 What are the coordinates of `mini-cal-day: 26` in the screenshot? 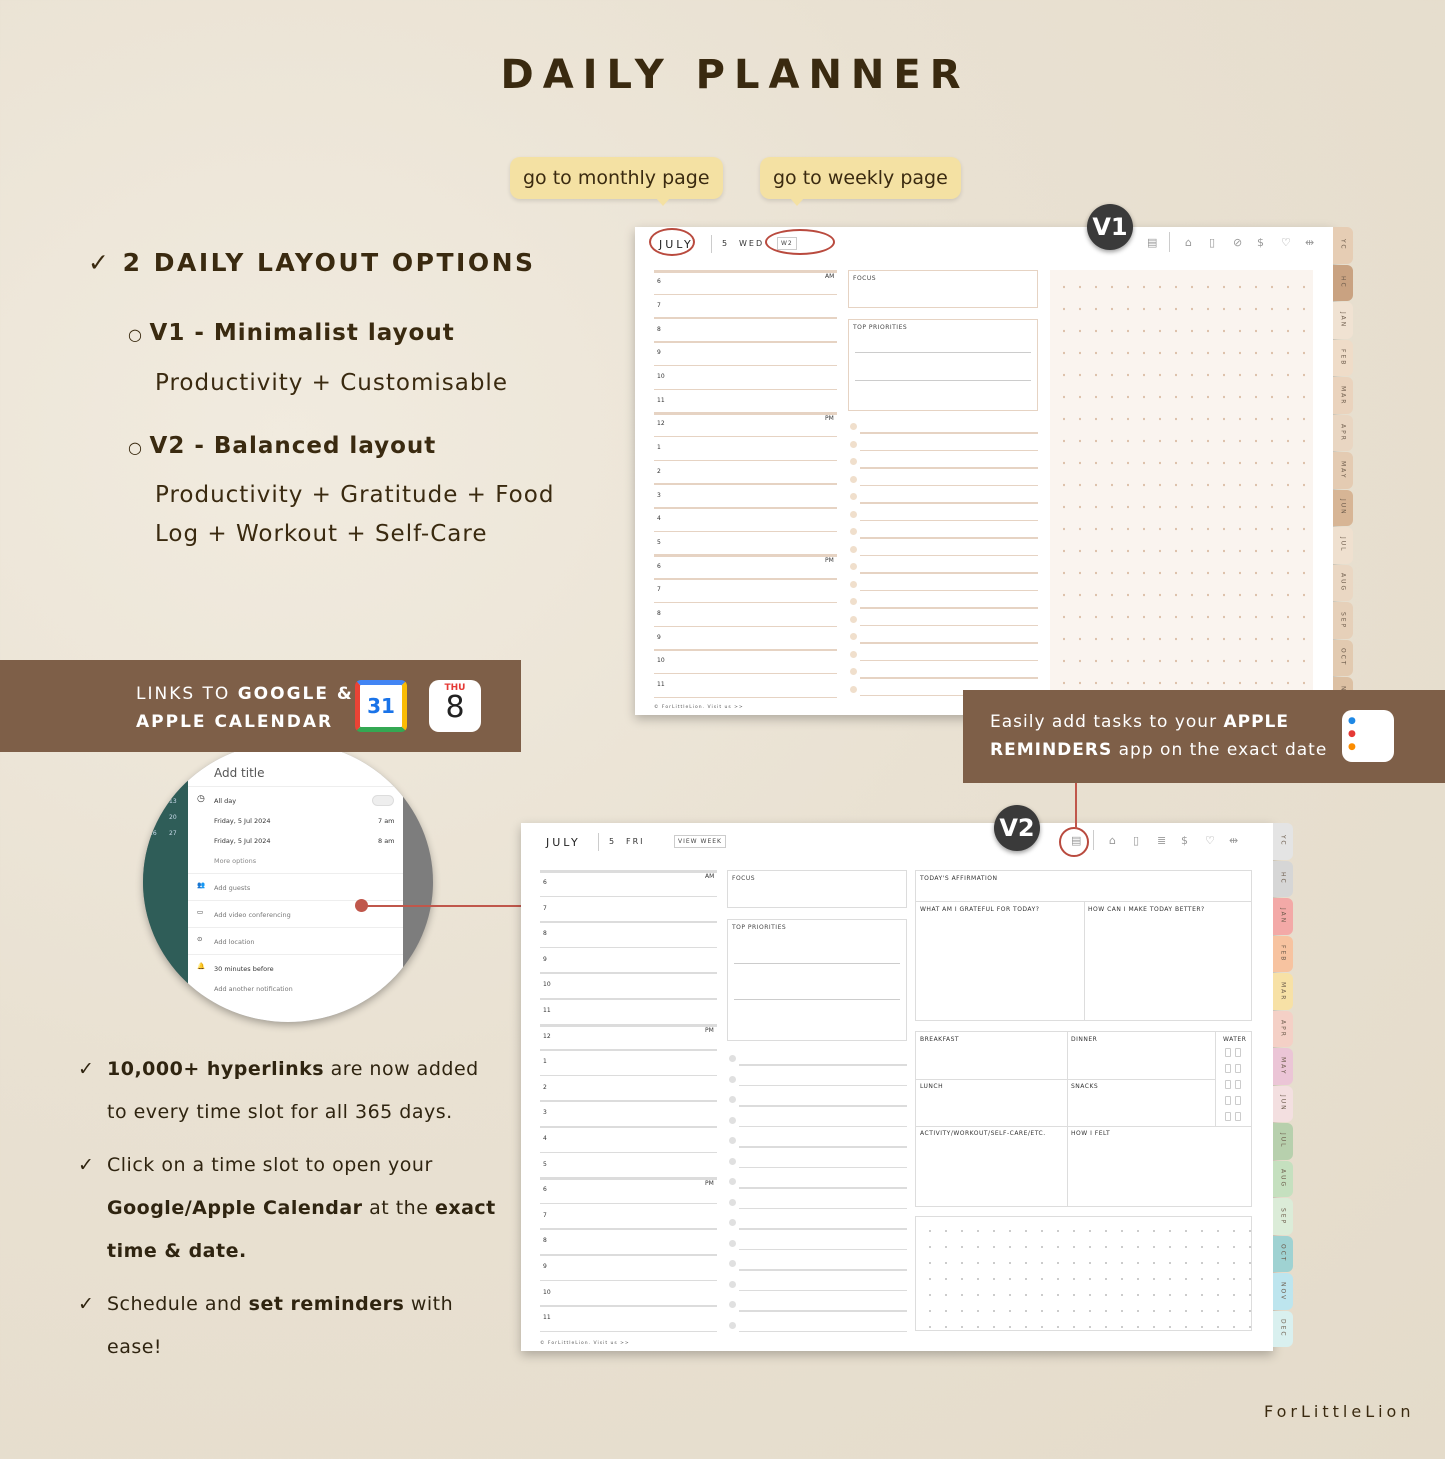 It's located at (159, 833).